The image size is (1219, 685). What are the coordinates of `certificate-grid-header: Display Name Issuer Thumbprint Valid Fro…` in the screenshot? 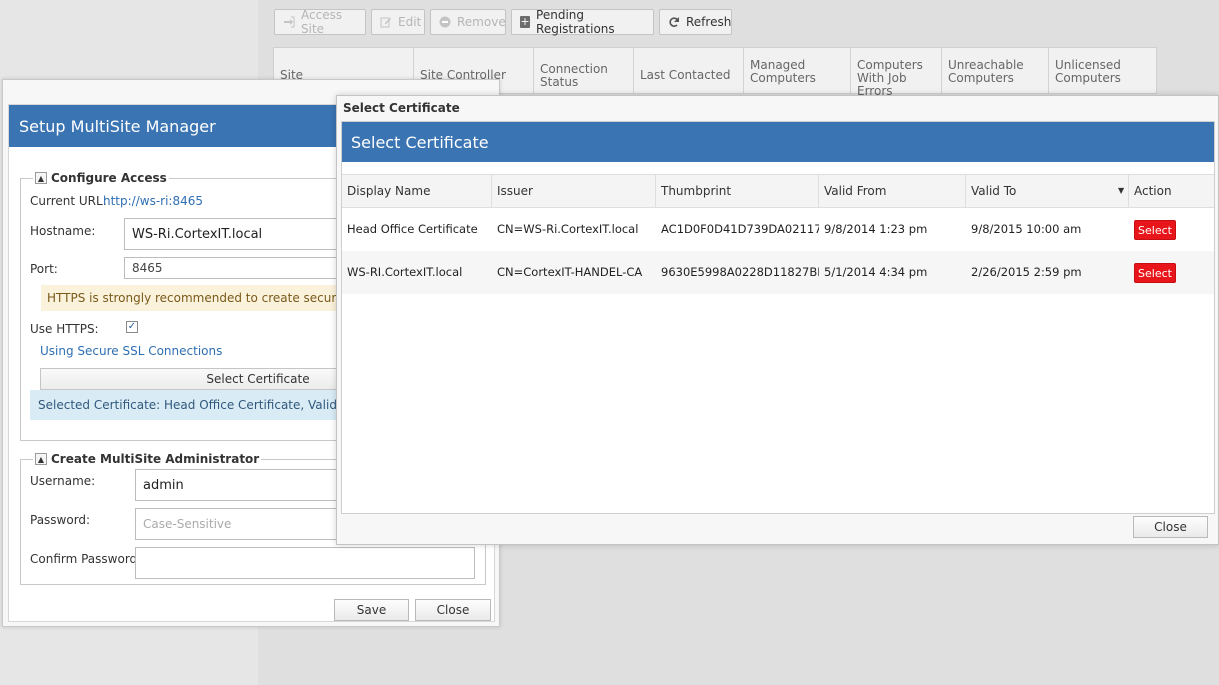 It's located at (778, 191).